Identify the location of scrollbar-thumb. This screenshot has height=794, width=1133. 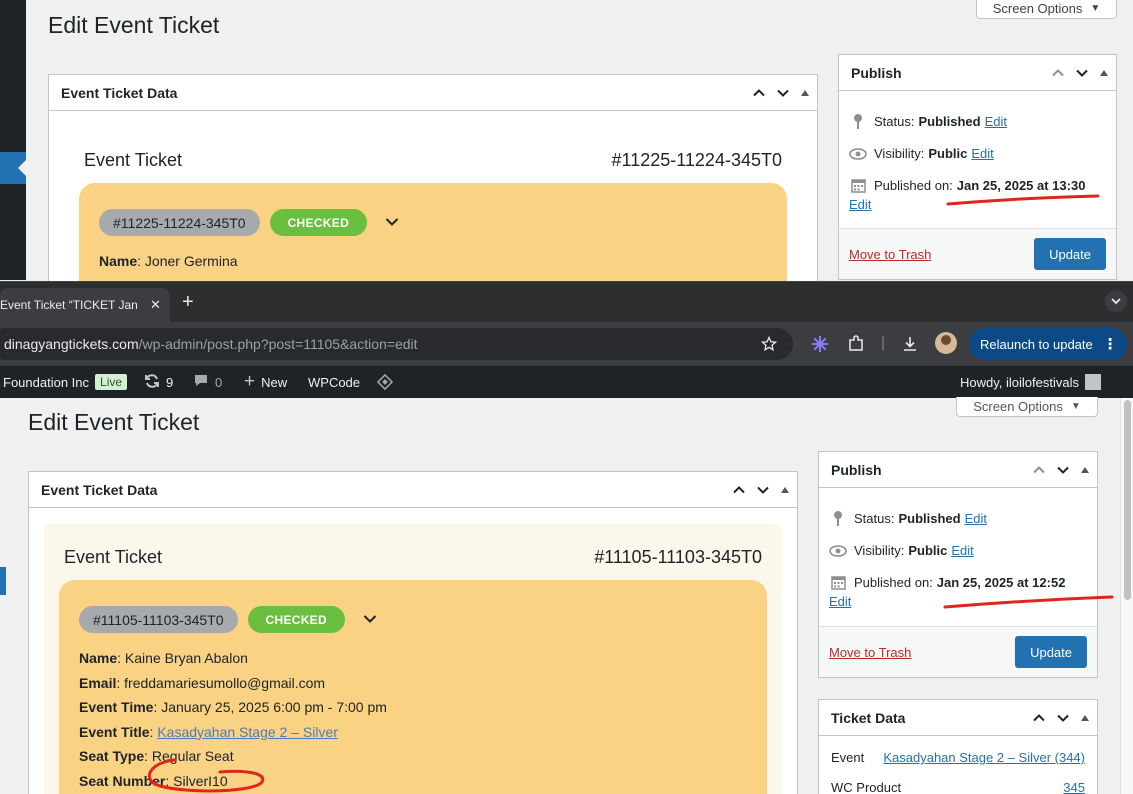
(1127, 500).